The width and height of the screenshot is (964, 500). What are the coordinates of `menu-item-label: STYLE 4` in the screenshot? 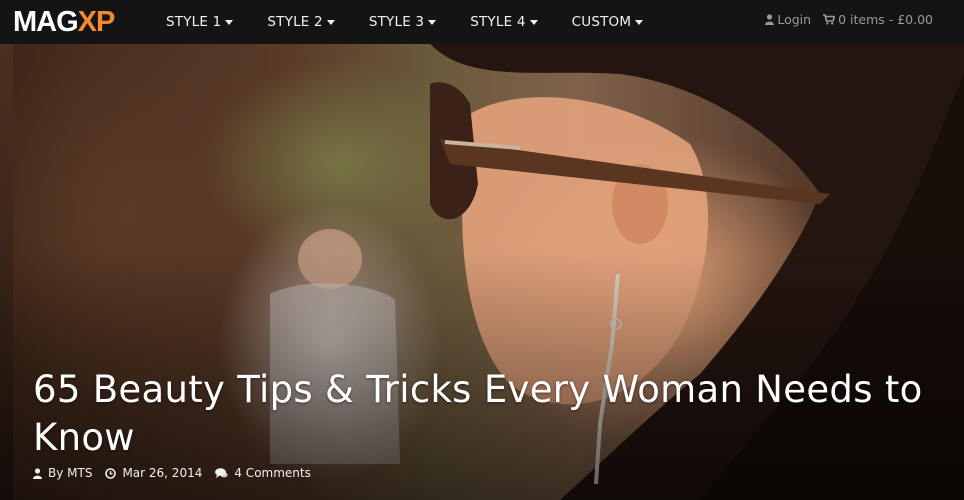 It's located at (498, 22).